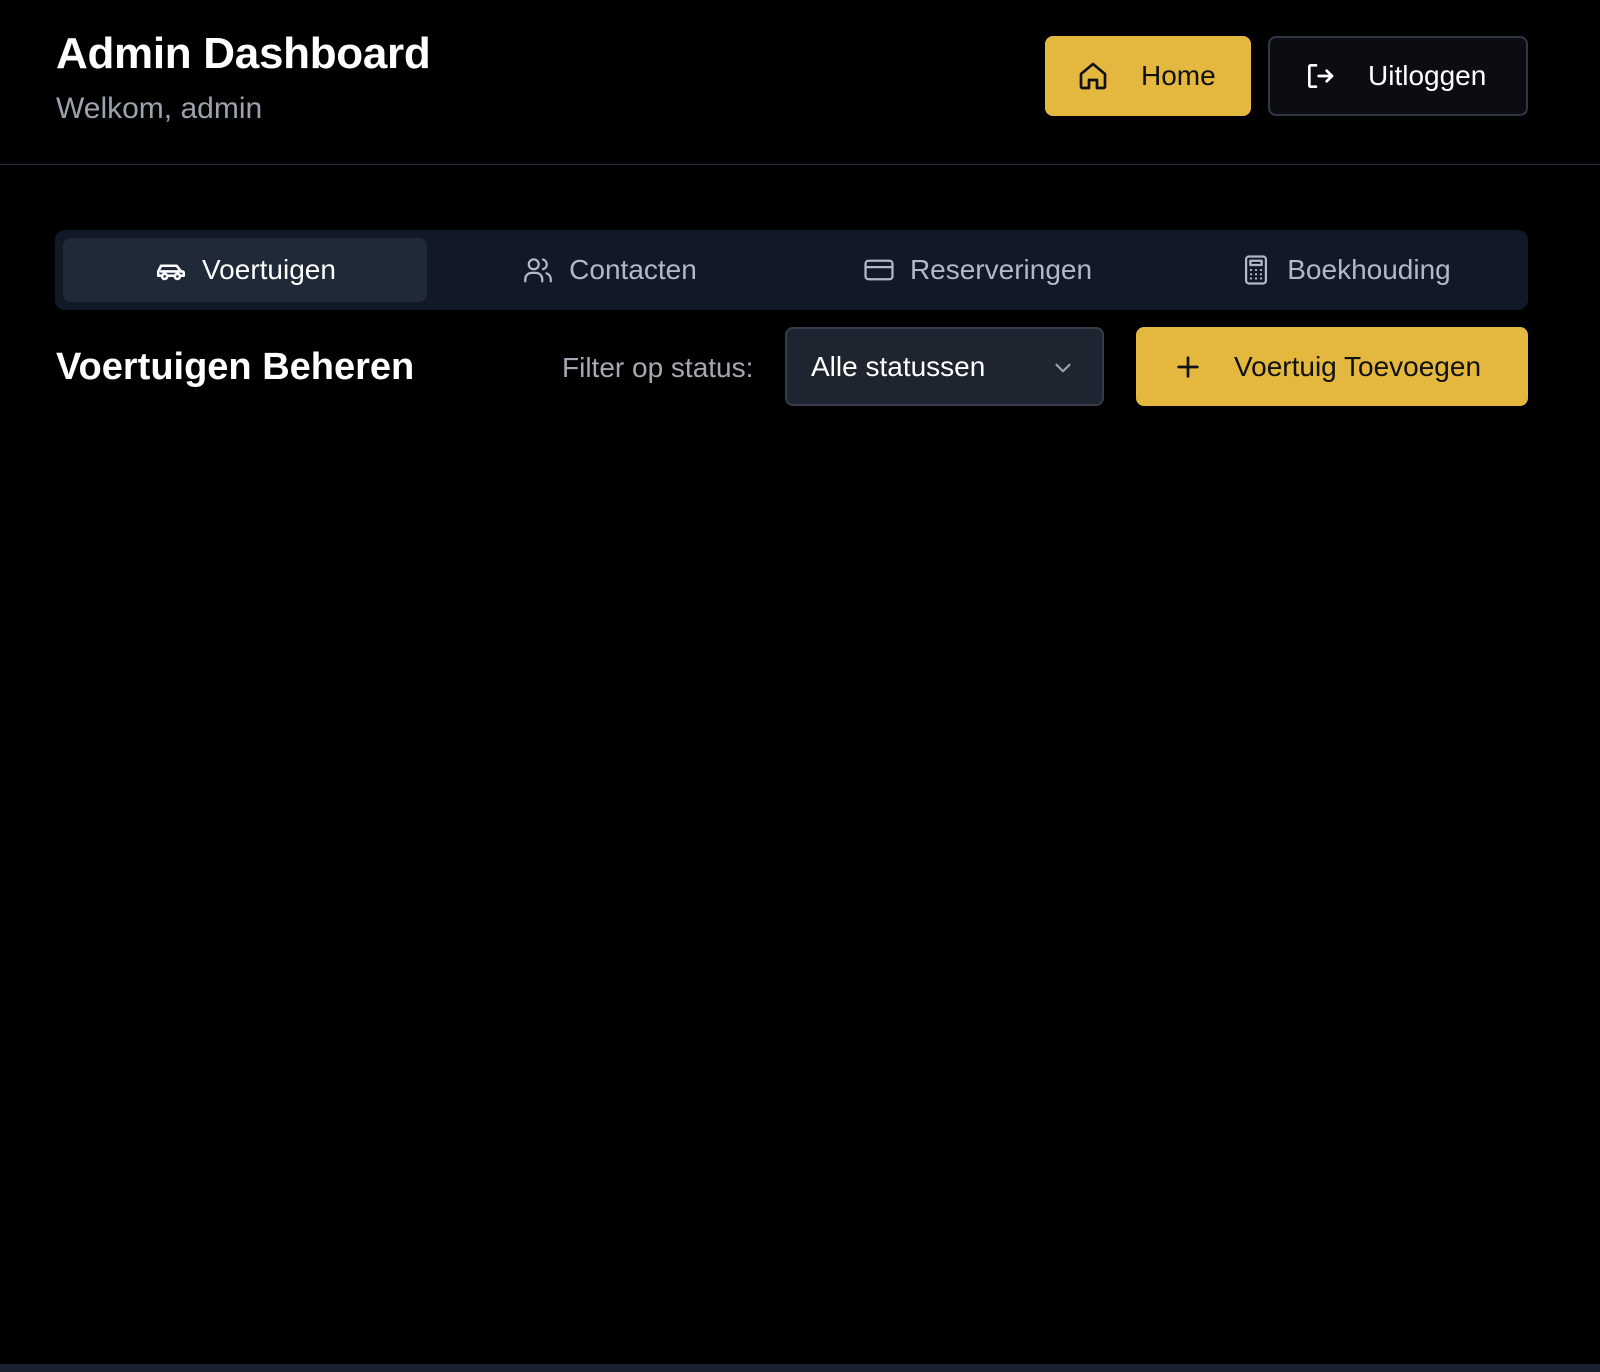  Describe the element at coordinates (1256, 270) in the screenshot. I see `calculator-icon` at that location.